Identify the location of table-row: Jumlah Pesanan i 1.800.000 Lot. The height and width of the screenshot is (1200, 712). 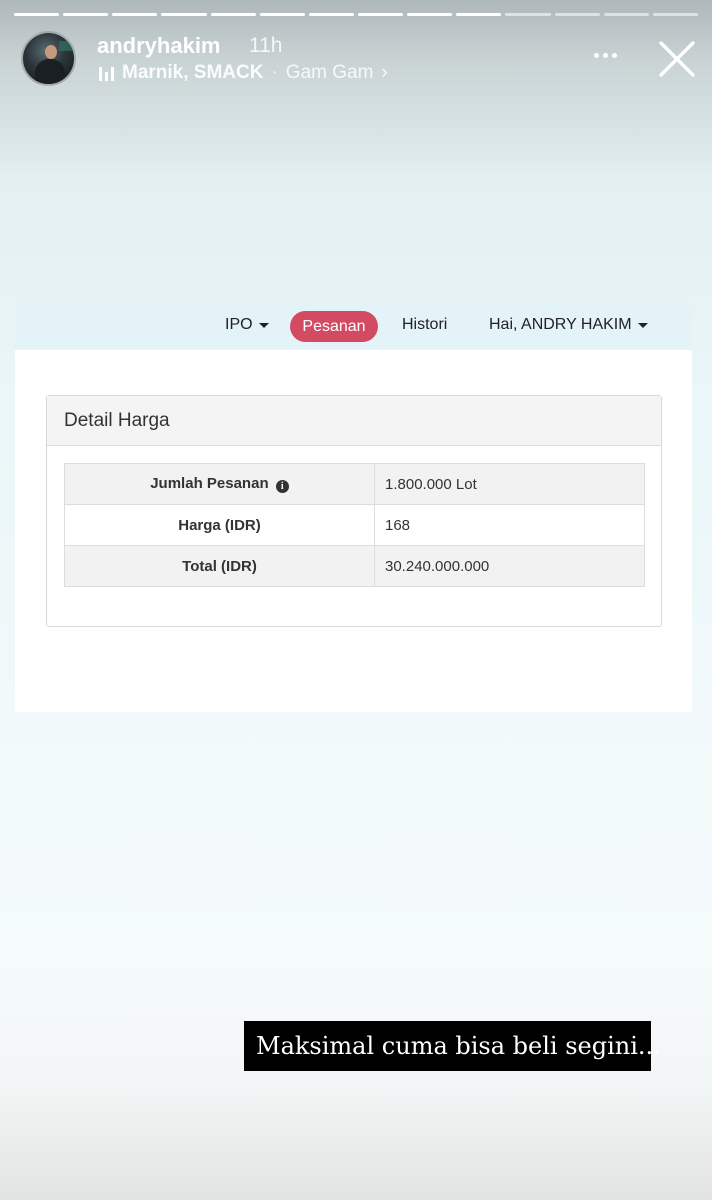
(354, 484).